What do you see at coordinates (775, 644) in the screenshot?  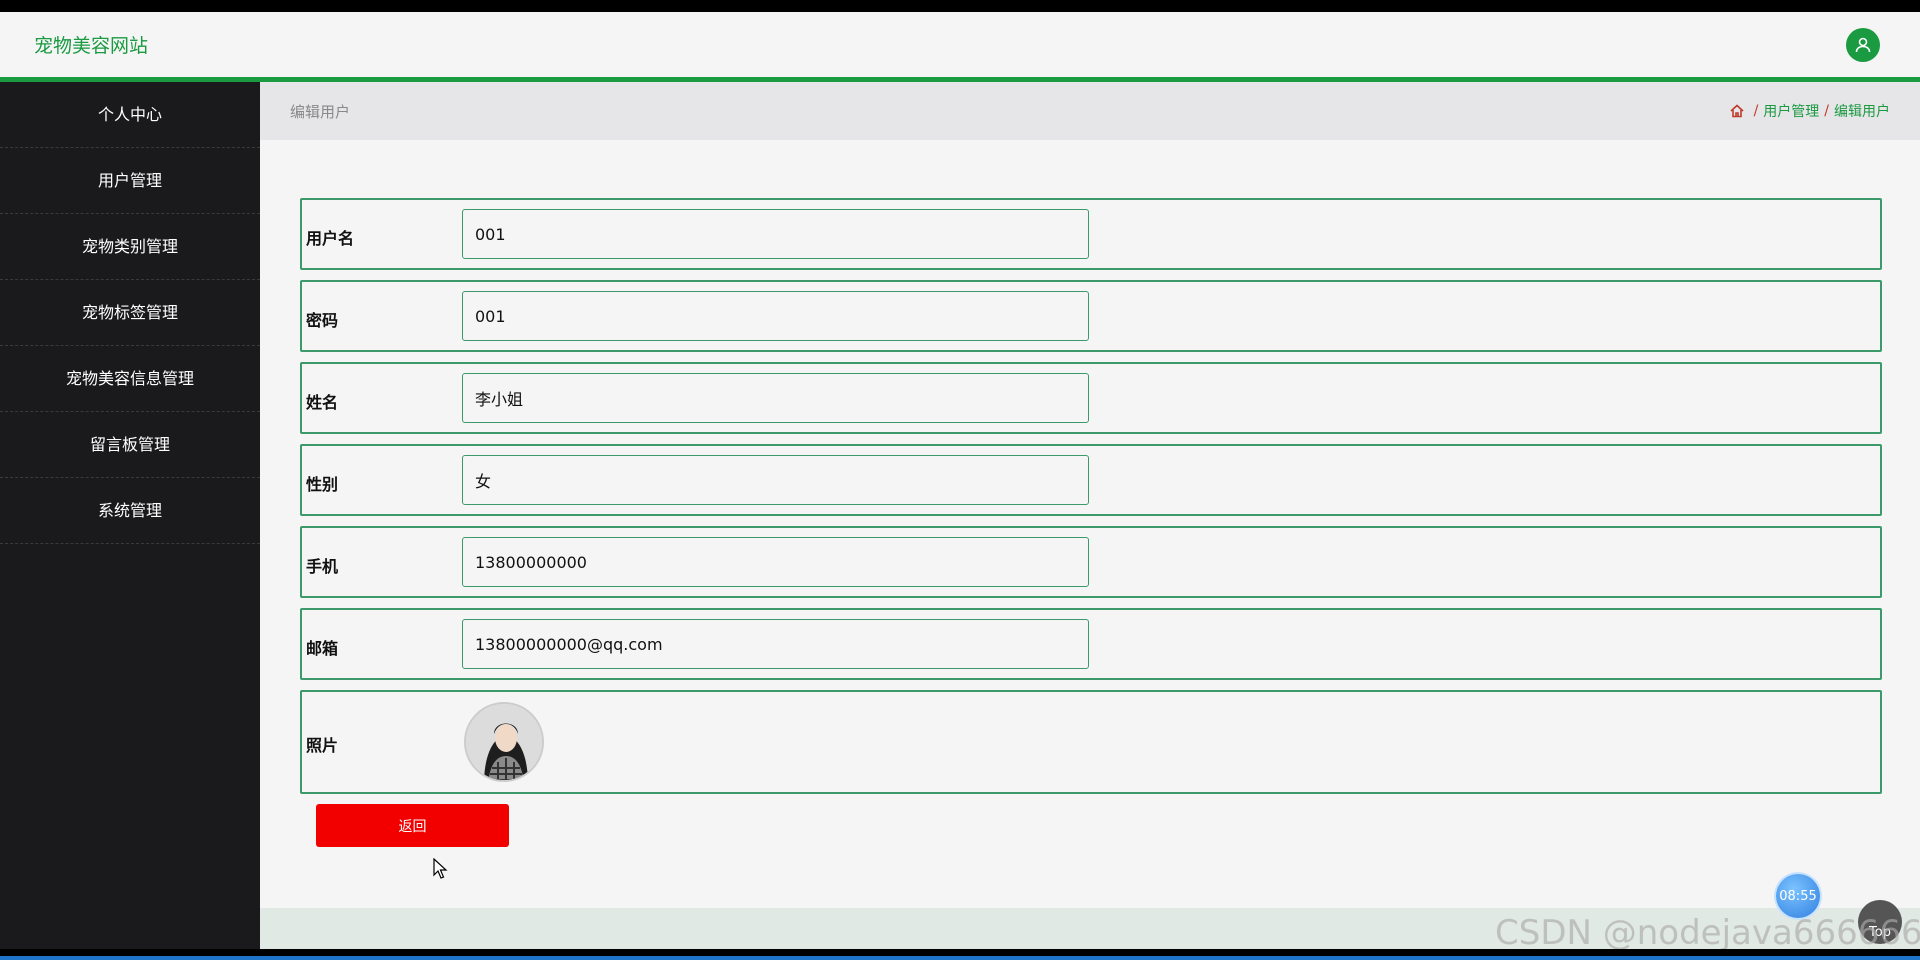 I see `email-input` at bounding box center [775, 644].